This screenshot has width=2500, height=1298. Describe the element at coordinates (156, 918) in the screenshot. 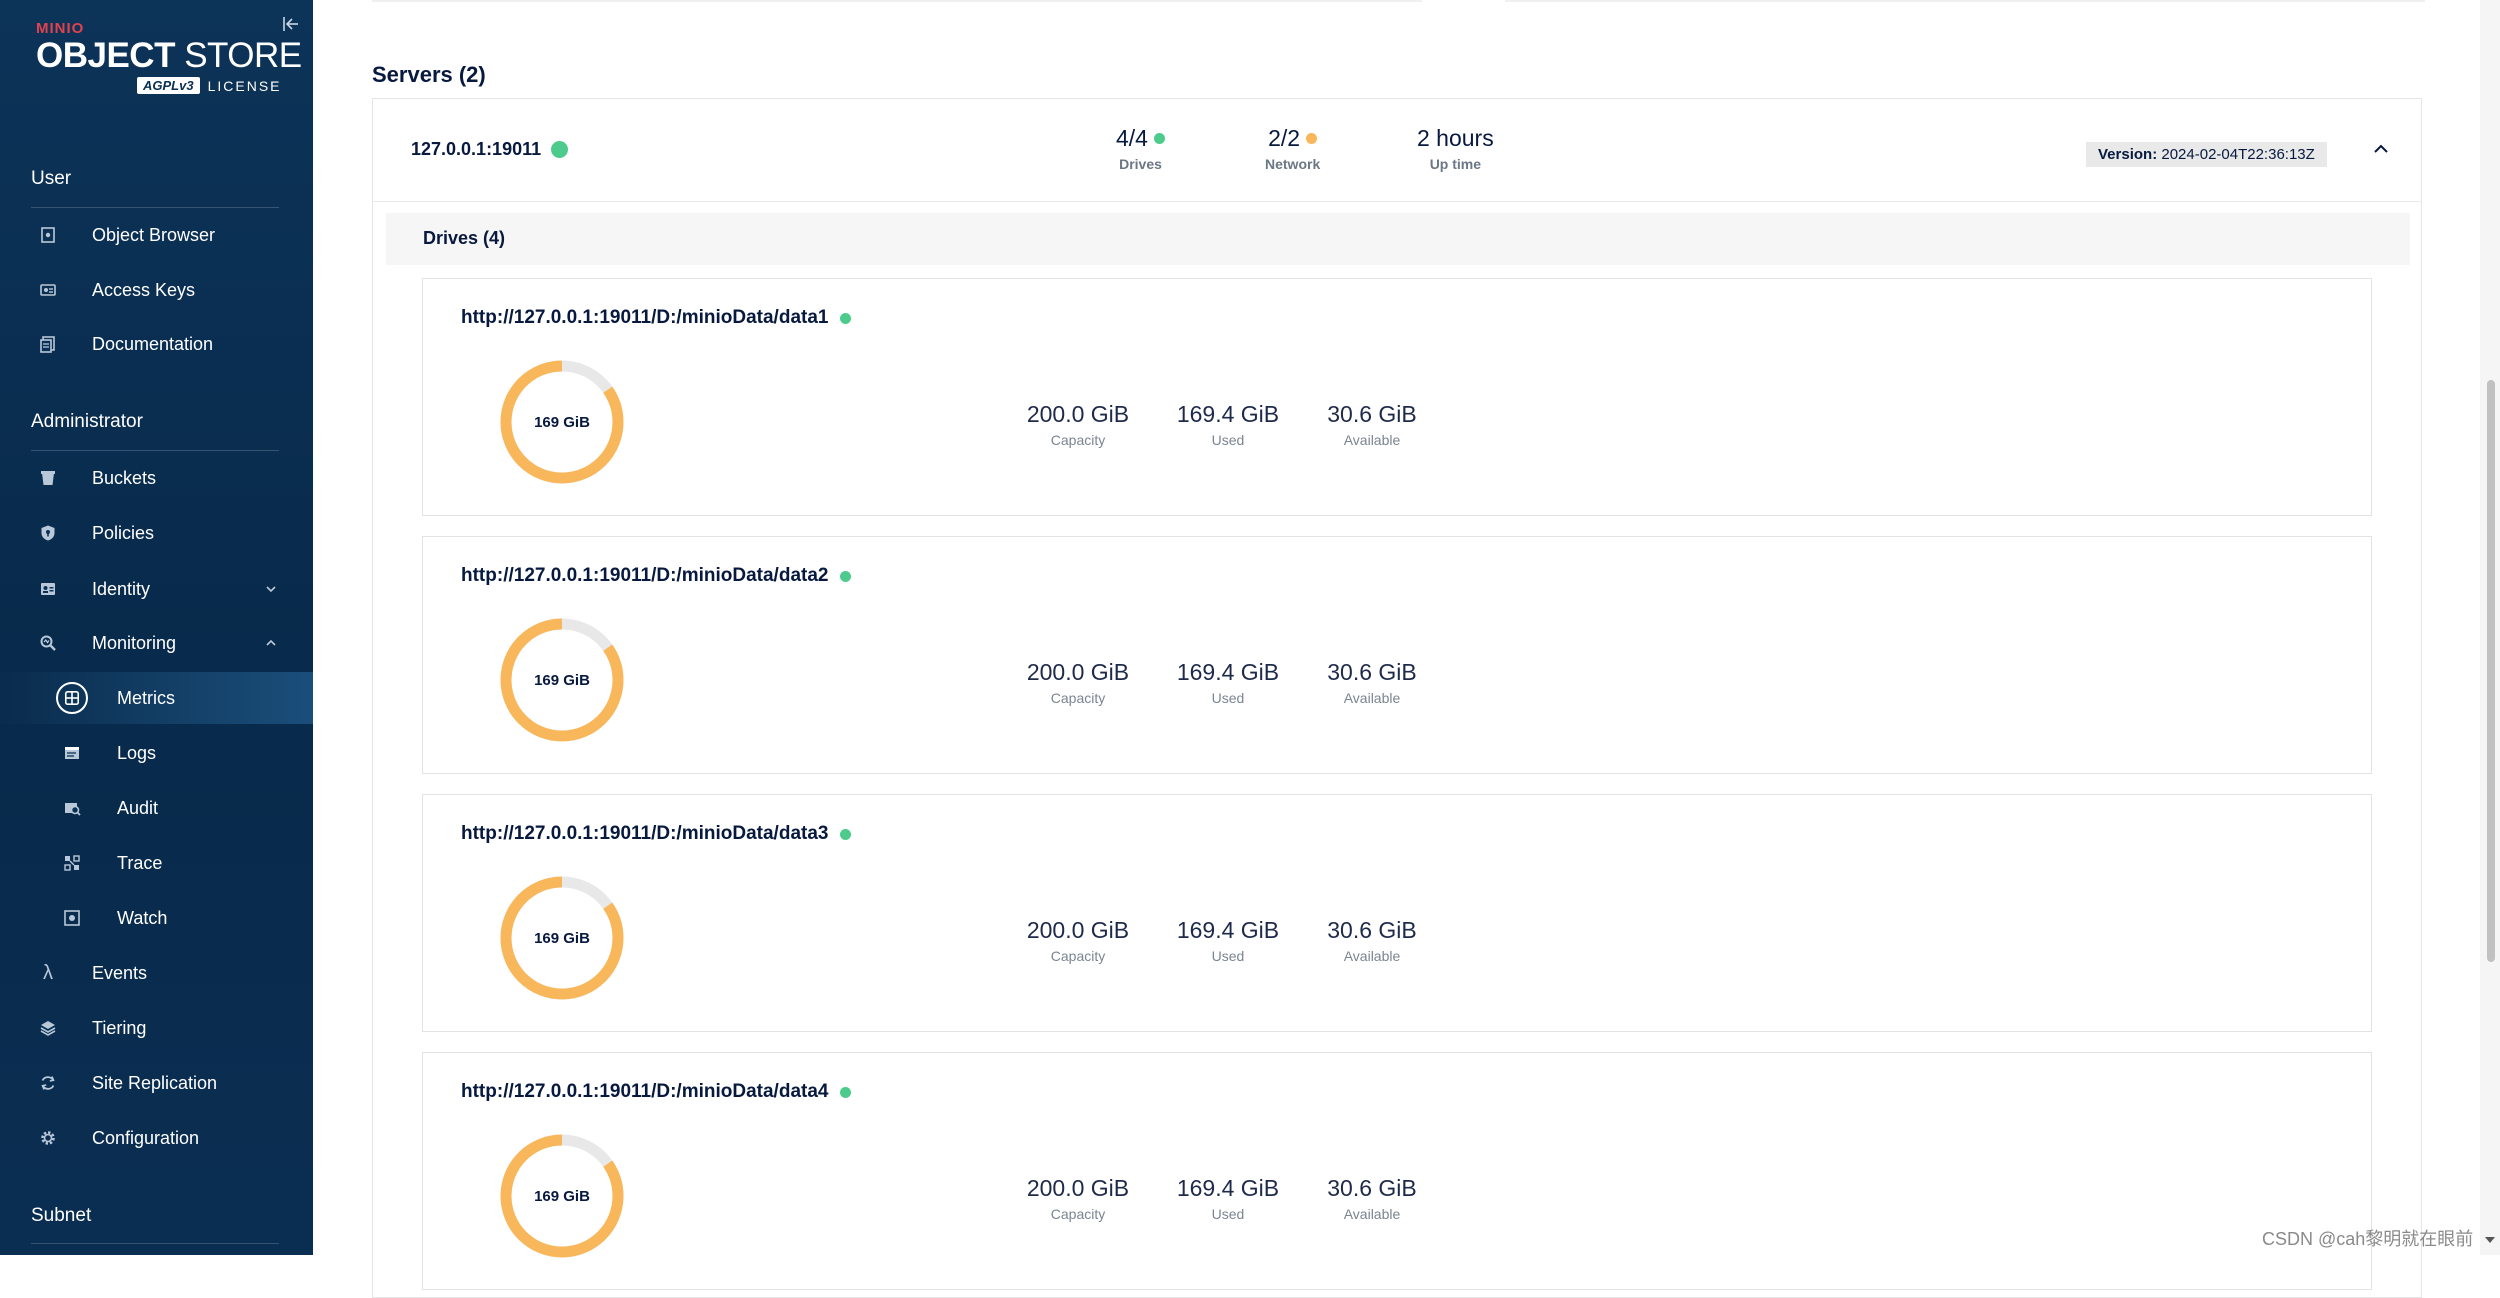

I see `sidebar-item-watch: Watch` at that location.